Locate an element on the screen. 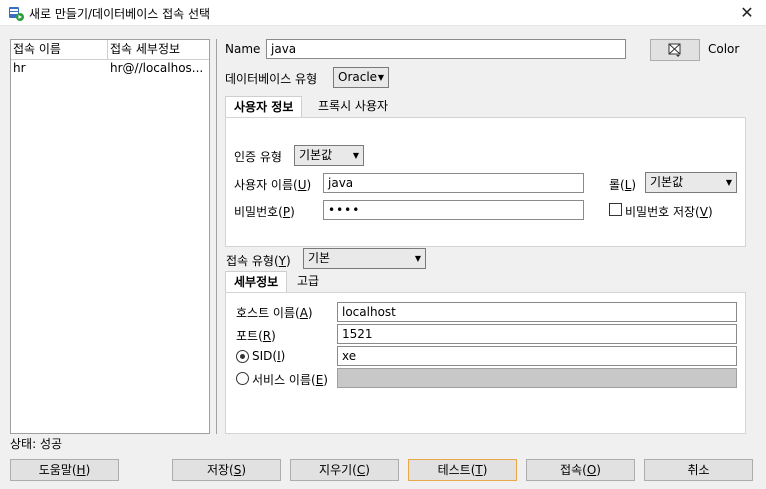 Image resolution: width=766 pixels, height=489 pixels. status-text: 상태: 성공 is located at coordinates (36, 444).